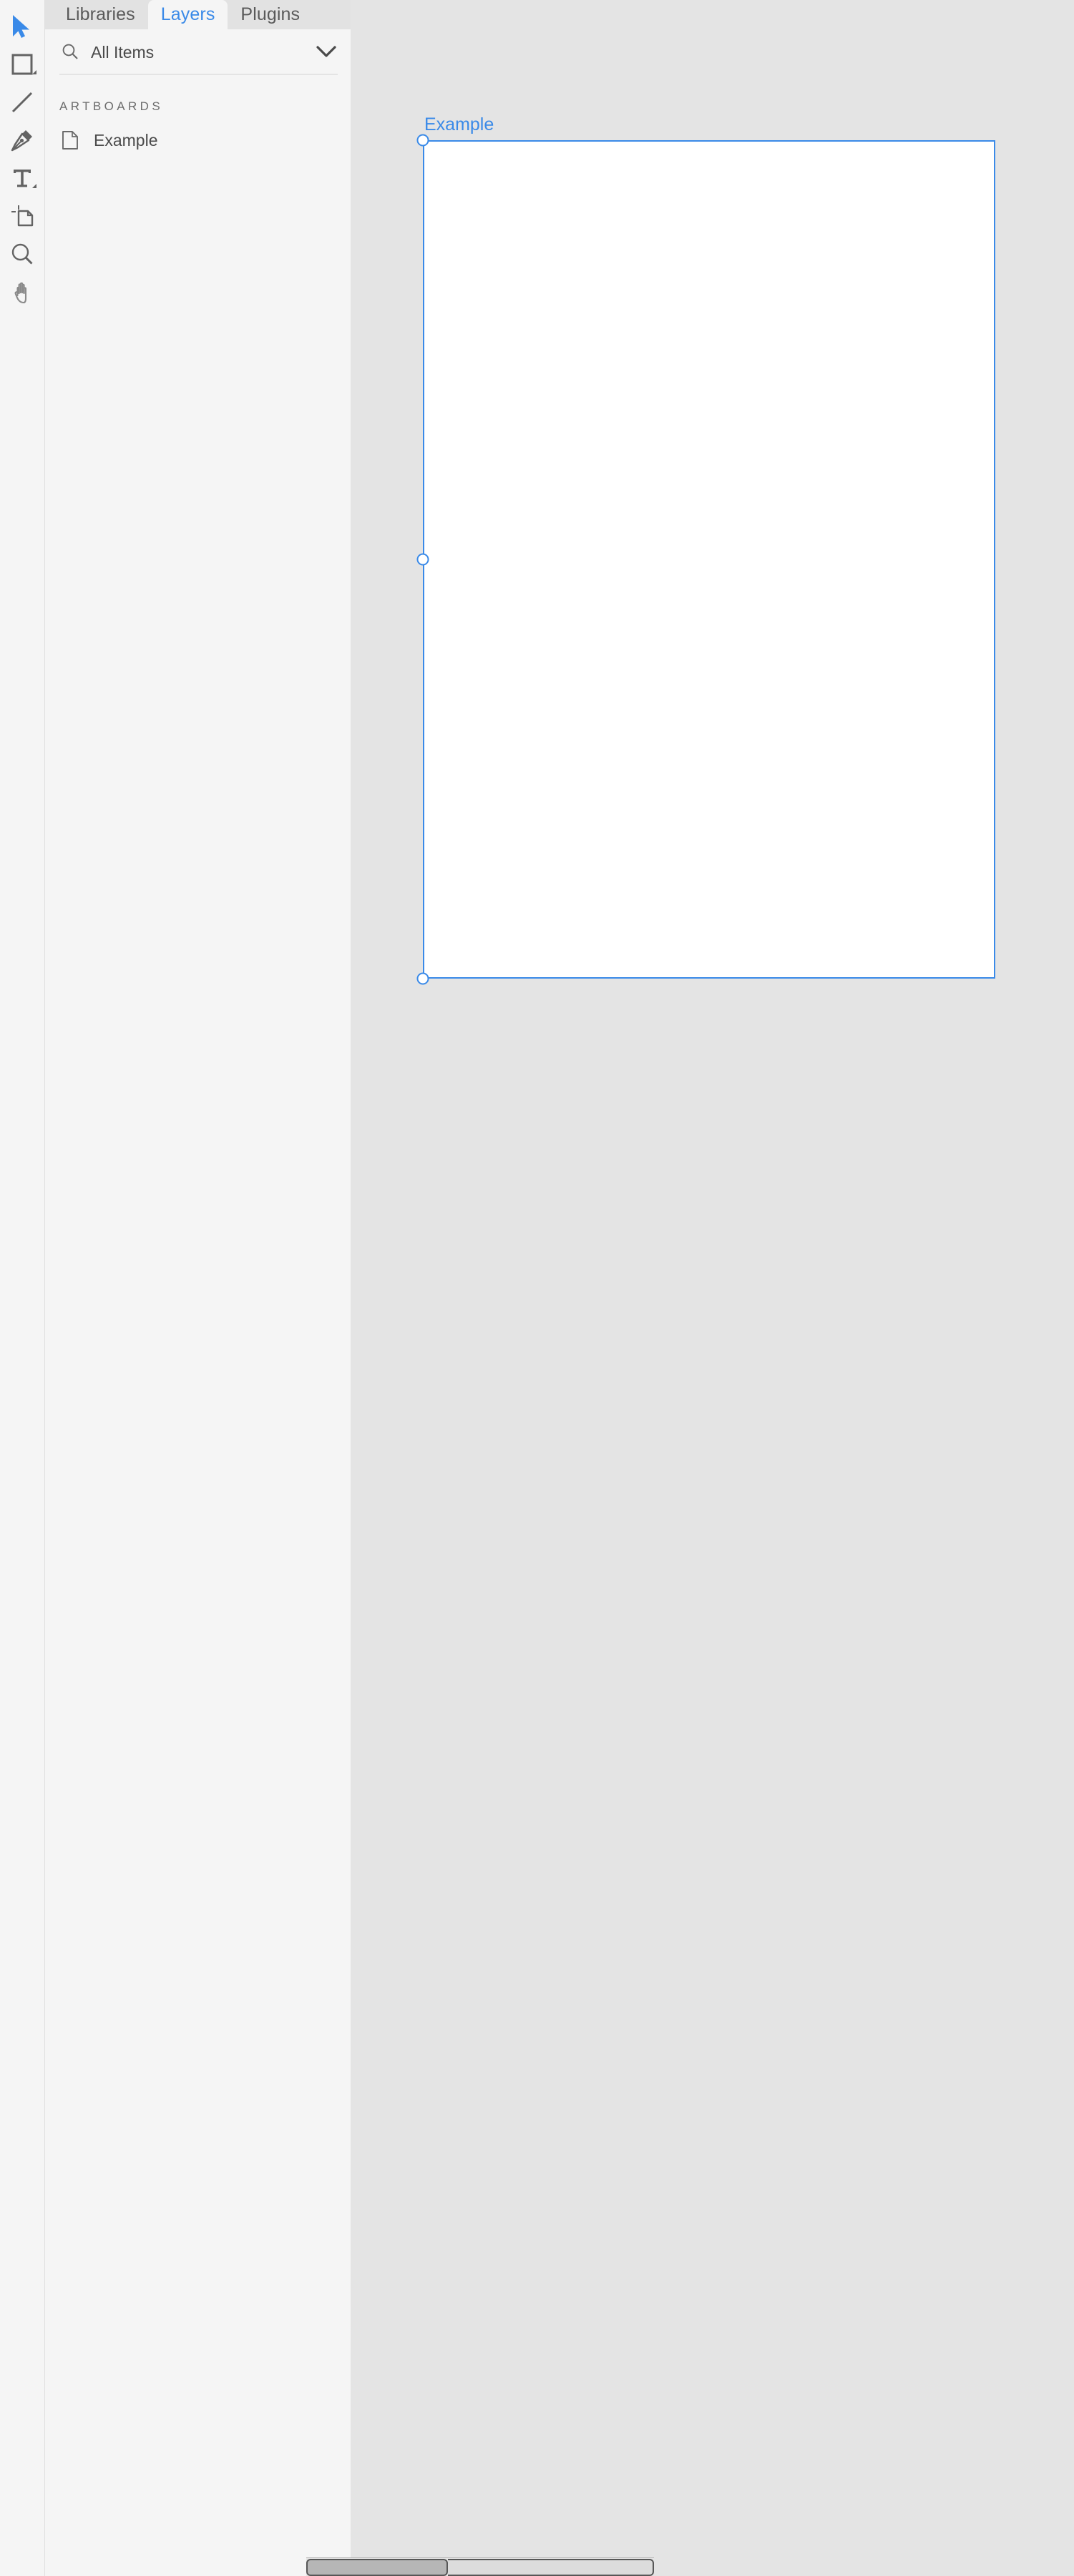 The height and width of the screenshot is (2576, 1074). I want to click on cursor-arrow-icon, so click(22, 26).